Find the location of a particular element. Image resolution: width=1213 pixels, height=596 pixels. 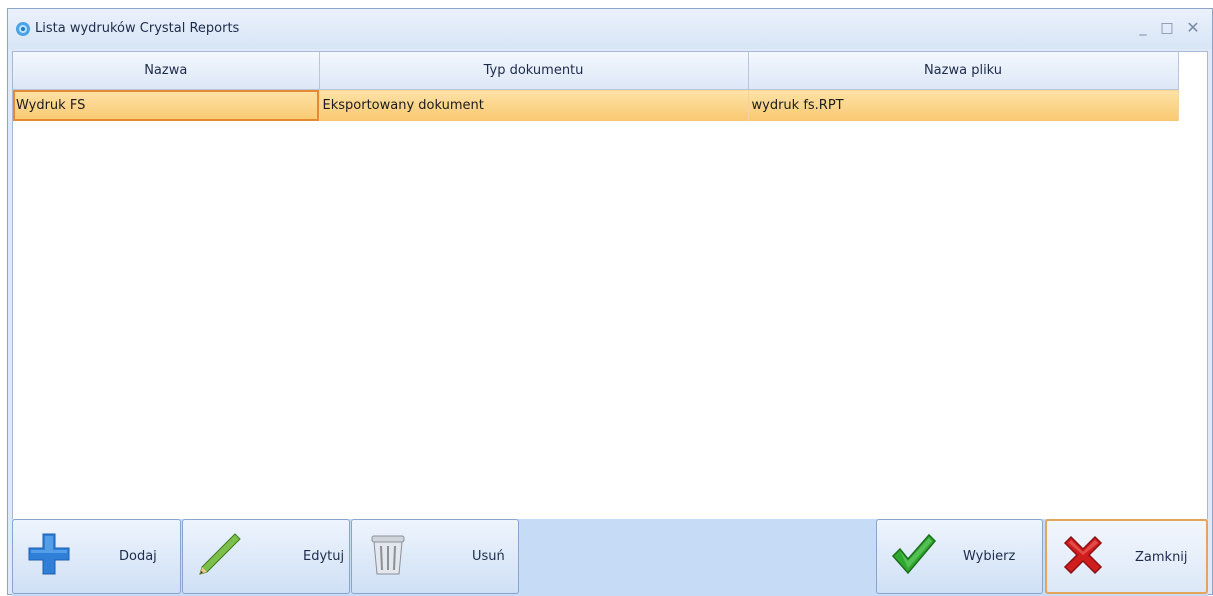

check-icon is located at coordinates (914, 554).